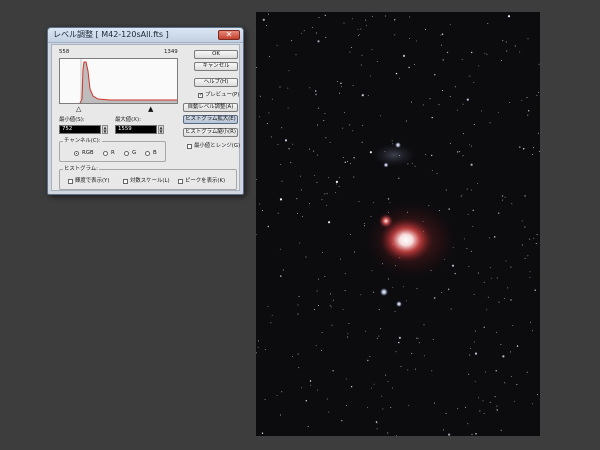 This screenshot has width=600, height=450. What do you see at coordinates (70, 181) in the screenshot?
I see `checkbox-luminance` at bounding box center [70, 181].